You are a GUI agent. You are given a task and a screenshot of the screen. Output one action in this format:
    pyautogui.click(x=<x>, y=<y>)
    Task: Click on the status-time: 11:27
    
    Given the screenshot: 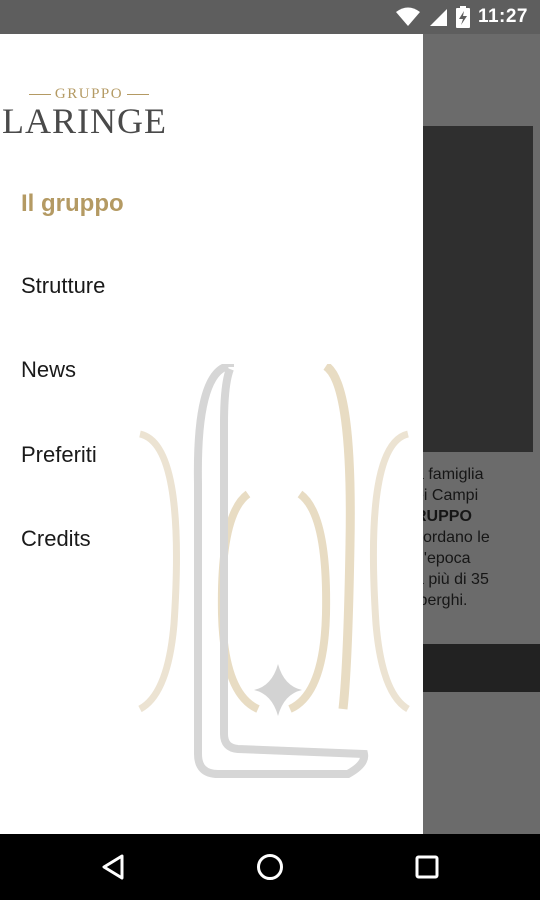 What is the action you would take?
    pyautogui.click(x=502, y=16)
    